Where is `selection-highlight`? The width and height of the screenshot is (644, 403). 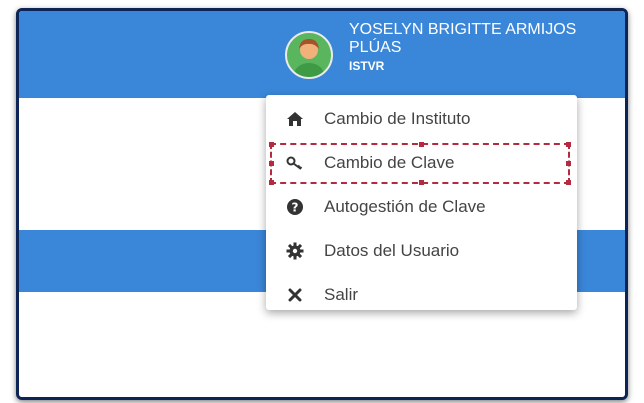 selection-highlight is located at coordinates (420, 163).